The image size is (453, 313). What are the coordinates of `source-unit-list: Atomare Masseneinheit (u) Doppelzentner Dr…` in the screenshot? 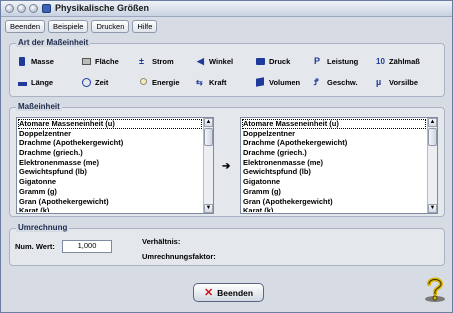 It's located at (115, 165).